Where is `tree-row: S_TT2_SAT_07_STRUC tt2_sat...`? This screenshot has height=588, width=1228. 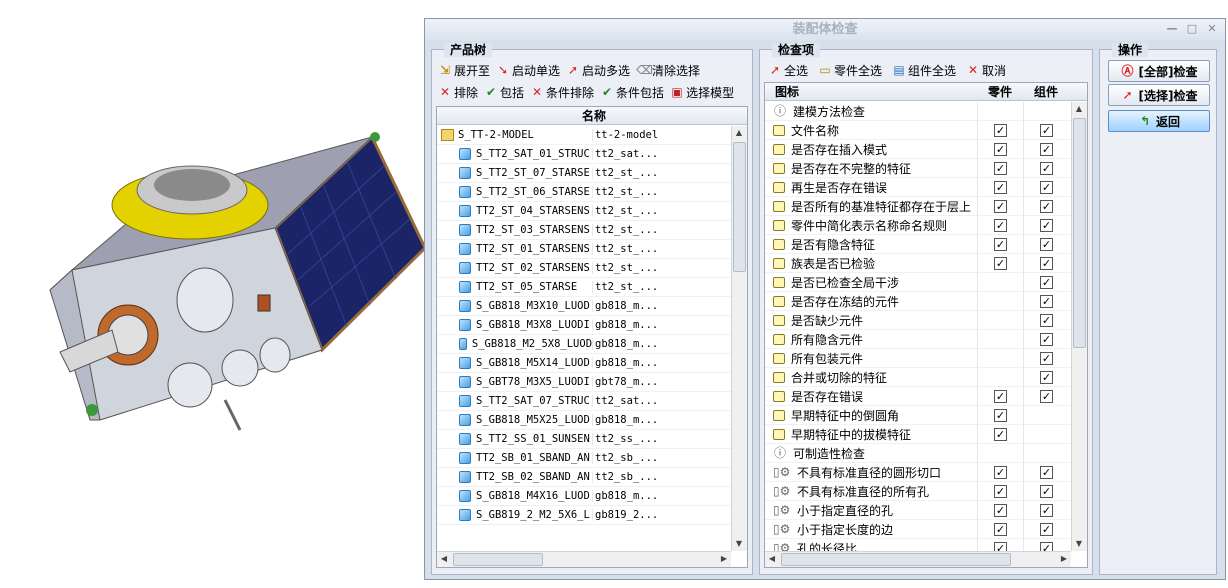
tree-row: S_TT2_SAT_07_STRUC tt2_sat... is located at coordinates (584, 401).